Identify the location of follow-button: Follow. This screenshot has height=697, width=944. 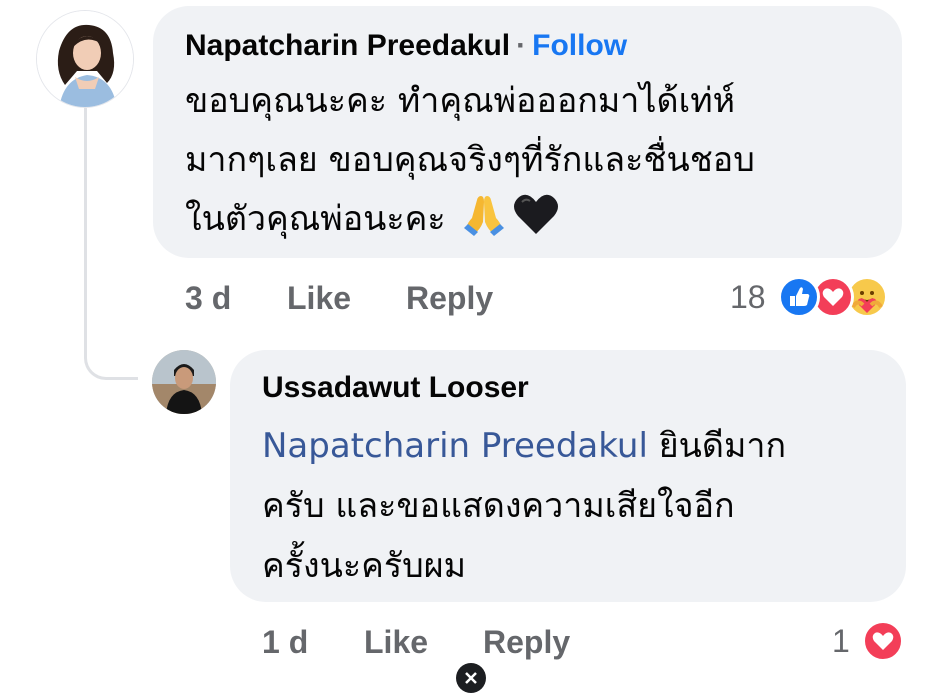
(579, 45).